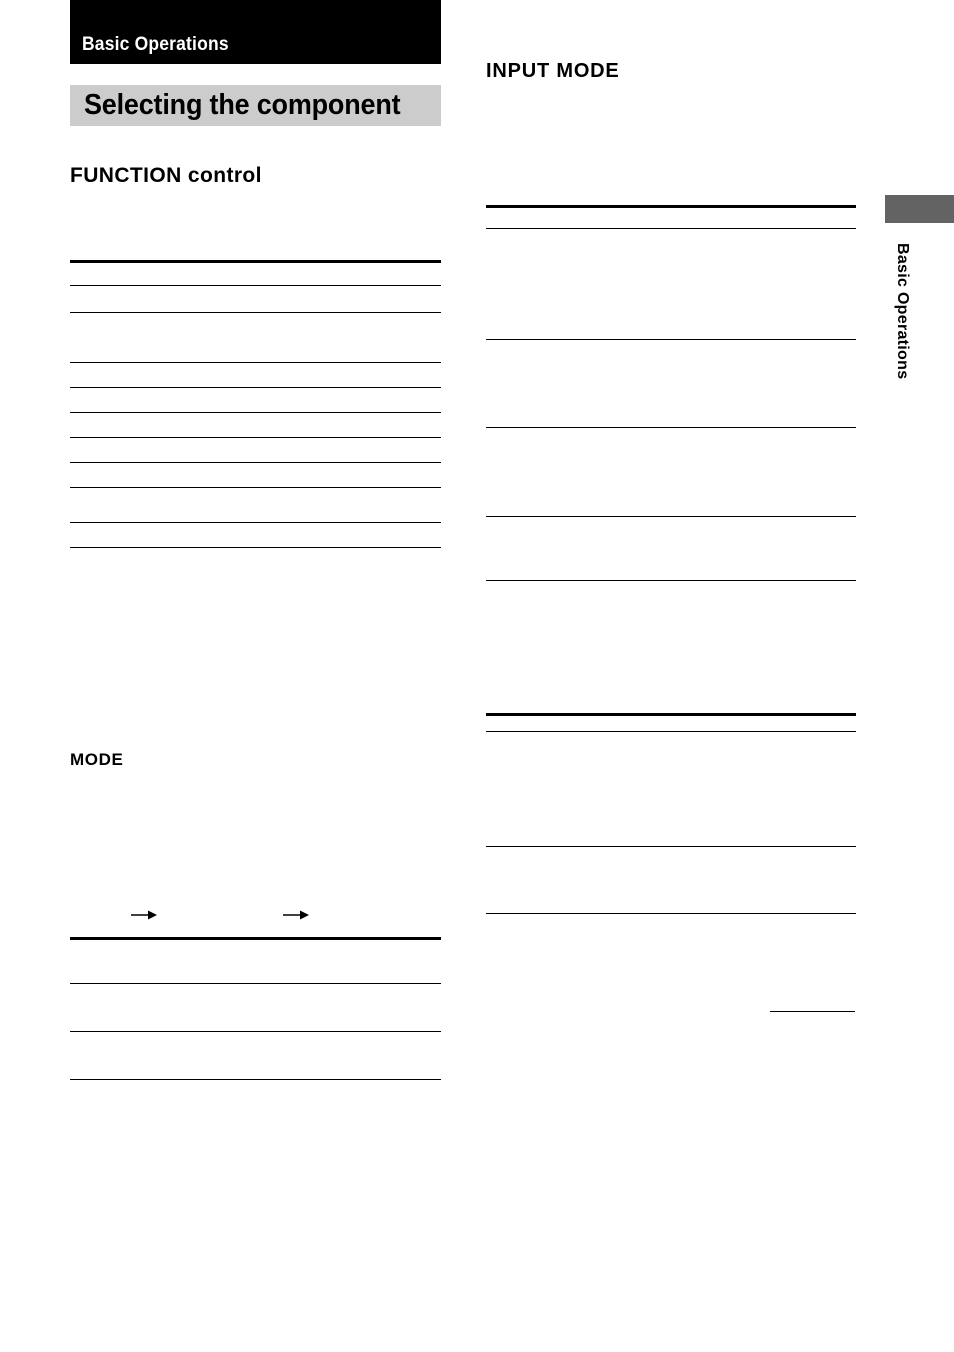 The height and width of the screenshot is (1352, 954). Describe the element at coordinates (919, 209) in the screenshot. I see `side-tab-marker` at that location.